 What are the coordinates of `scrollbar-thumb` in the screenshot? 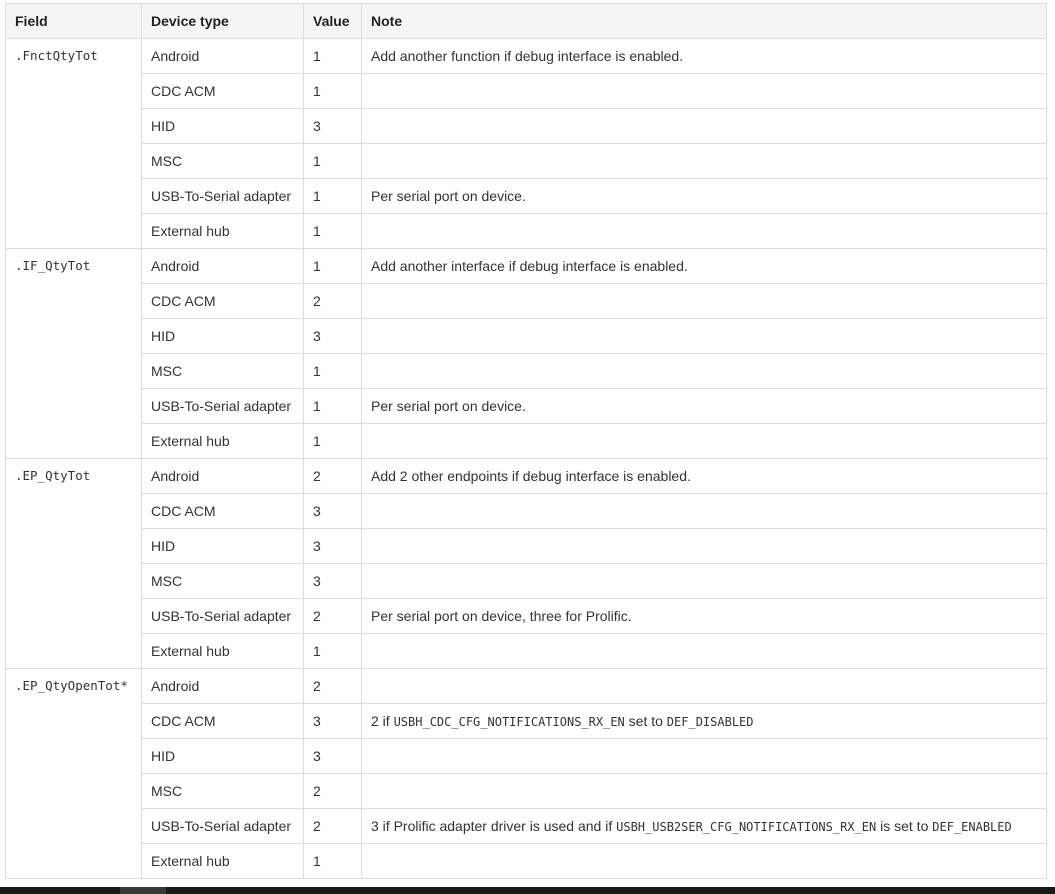 It's located at (143, 890).